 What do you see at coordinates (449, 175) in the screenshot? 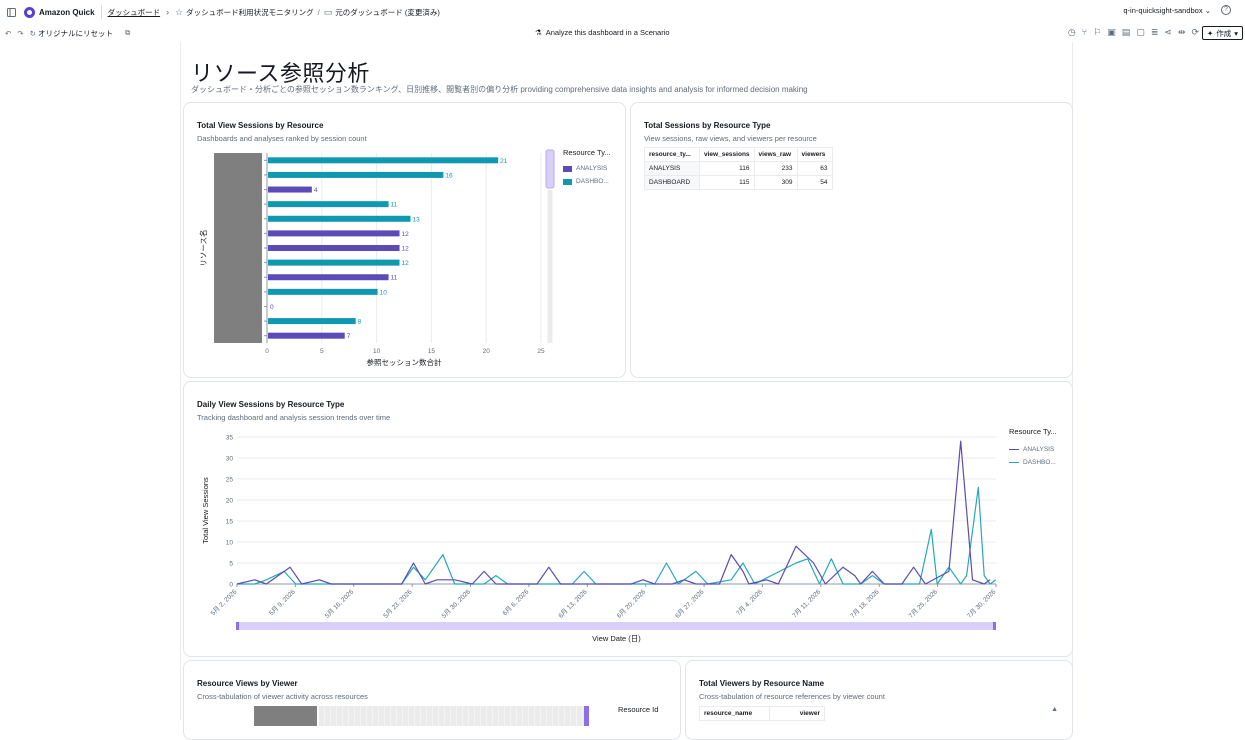
I see `data-label: 16` at bounding box center [449, 175].